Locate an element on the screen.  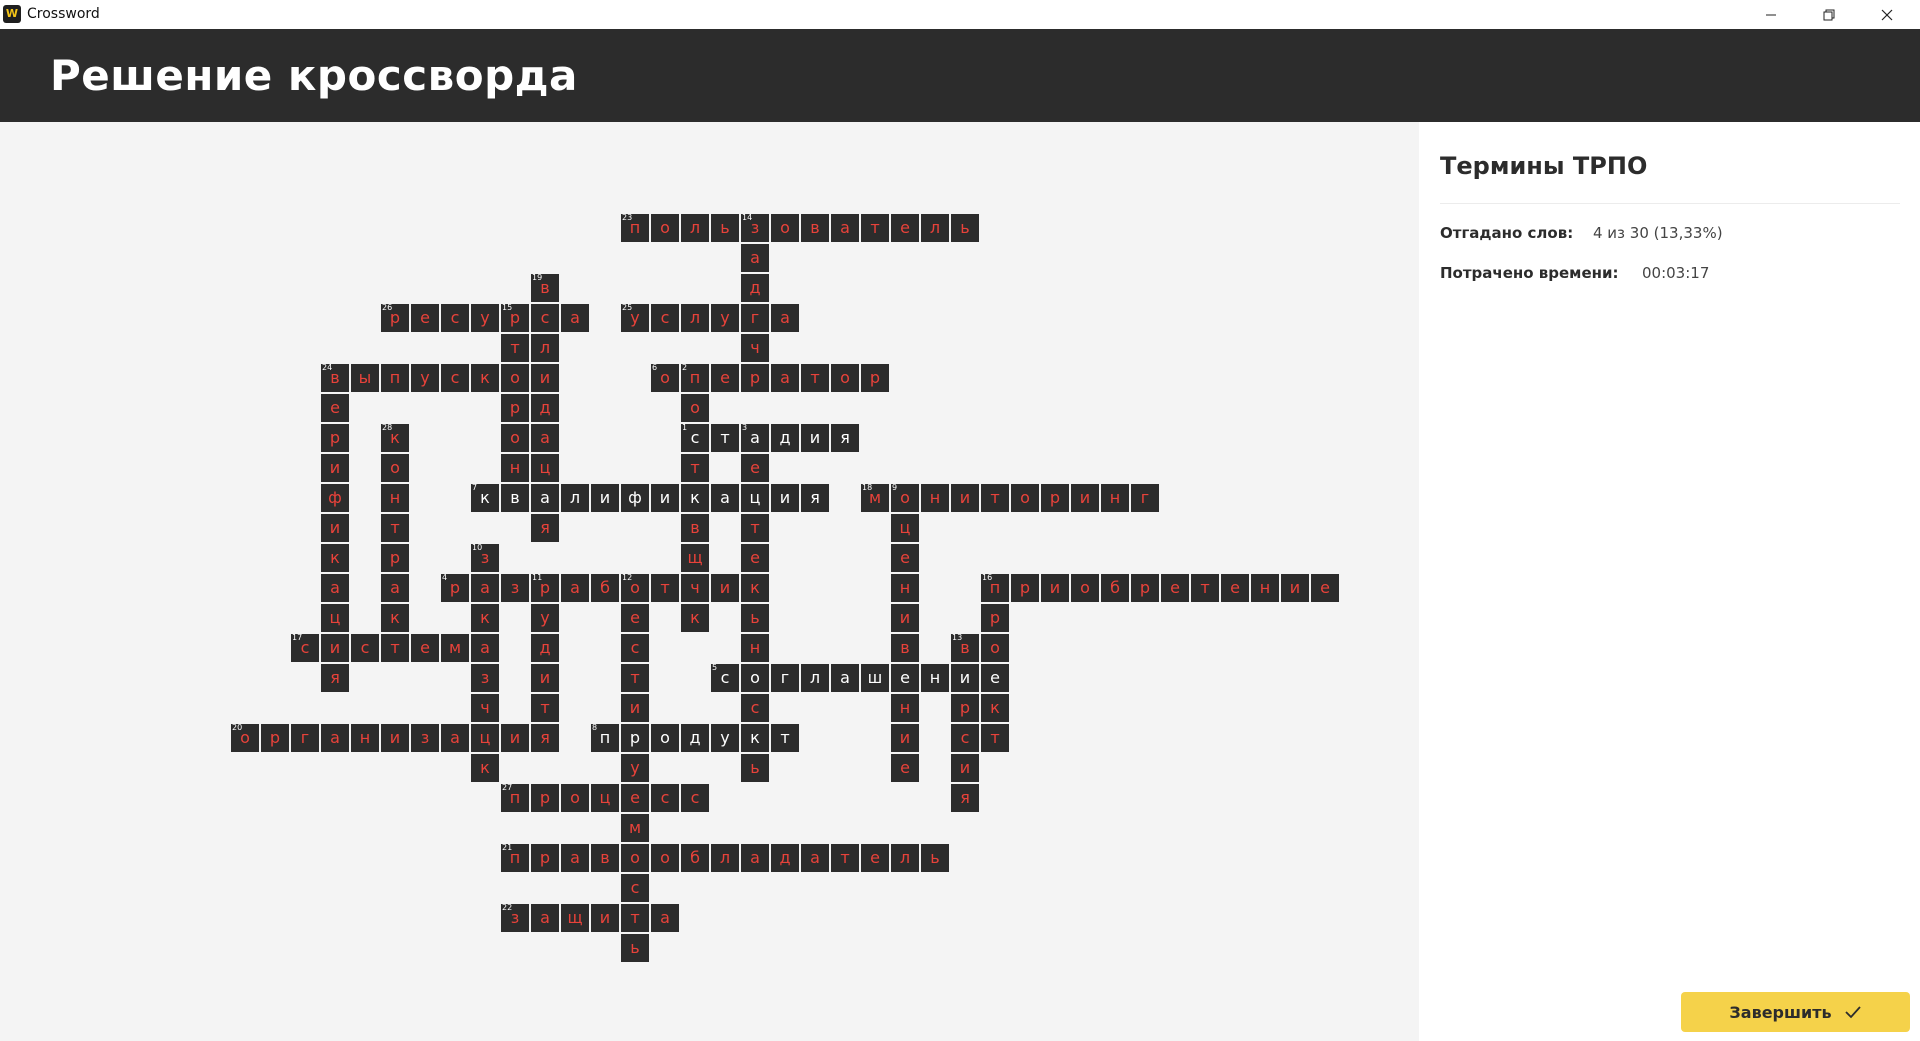
crossword-cell: к7 is located at coordinates (485, 497).